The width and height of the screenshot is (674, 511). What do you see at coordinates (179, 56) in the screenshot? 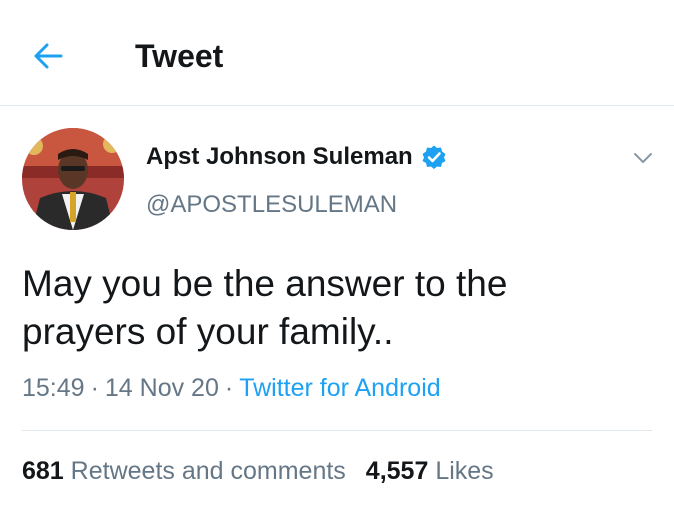
I see `page-title: Tweet` at bounding box center [179, 56].